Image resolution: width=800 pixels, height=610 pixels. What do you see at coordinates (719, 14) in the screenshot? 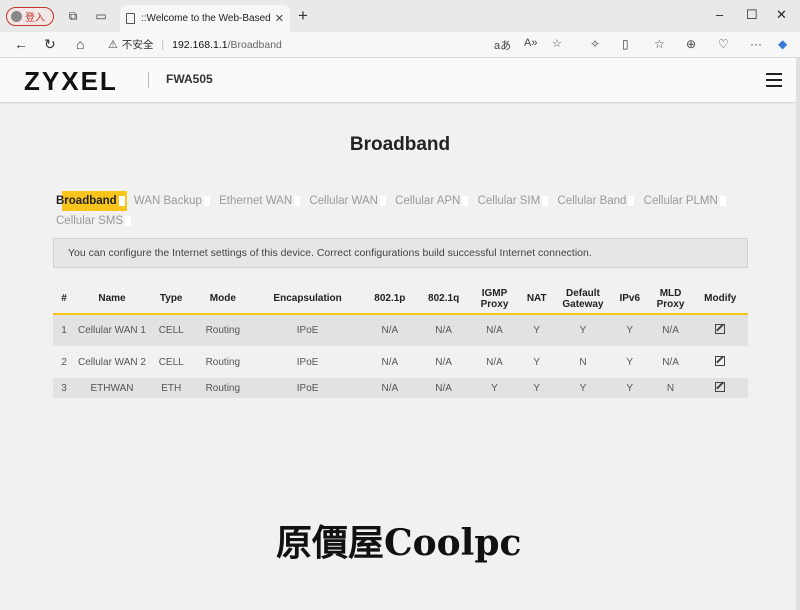
I see `minimize-button: –` at bounding box center [719, 14].